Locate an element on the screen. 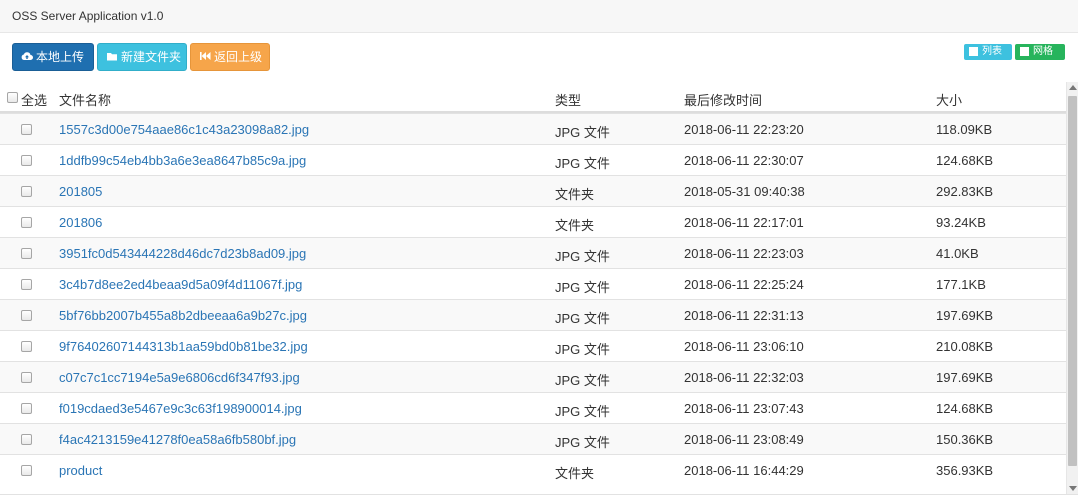 The image size is (1078, 500). modified-time: 2018-06-11 22:30:07 is located at coordinates (744, 160).